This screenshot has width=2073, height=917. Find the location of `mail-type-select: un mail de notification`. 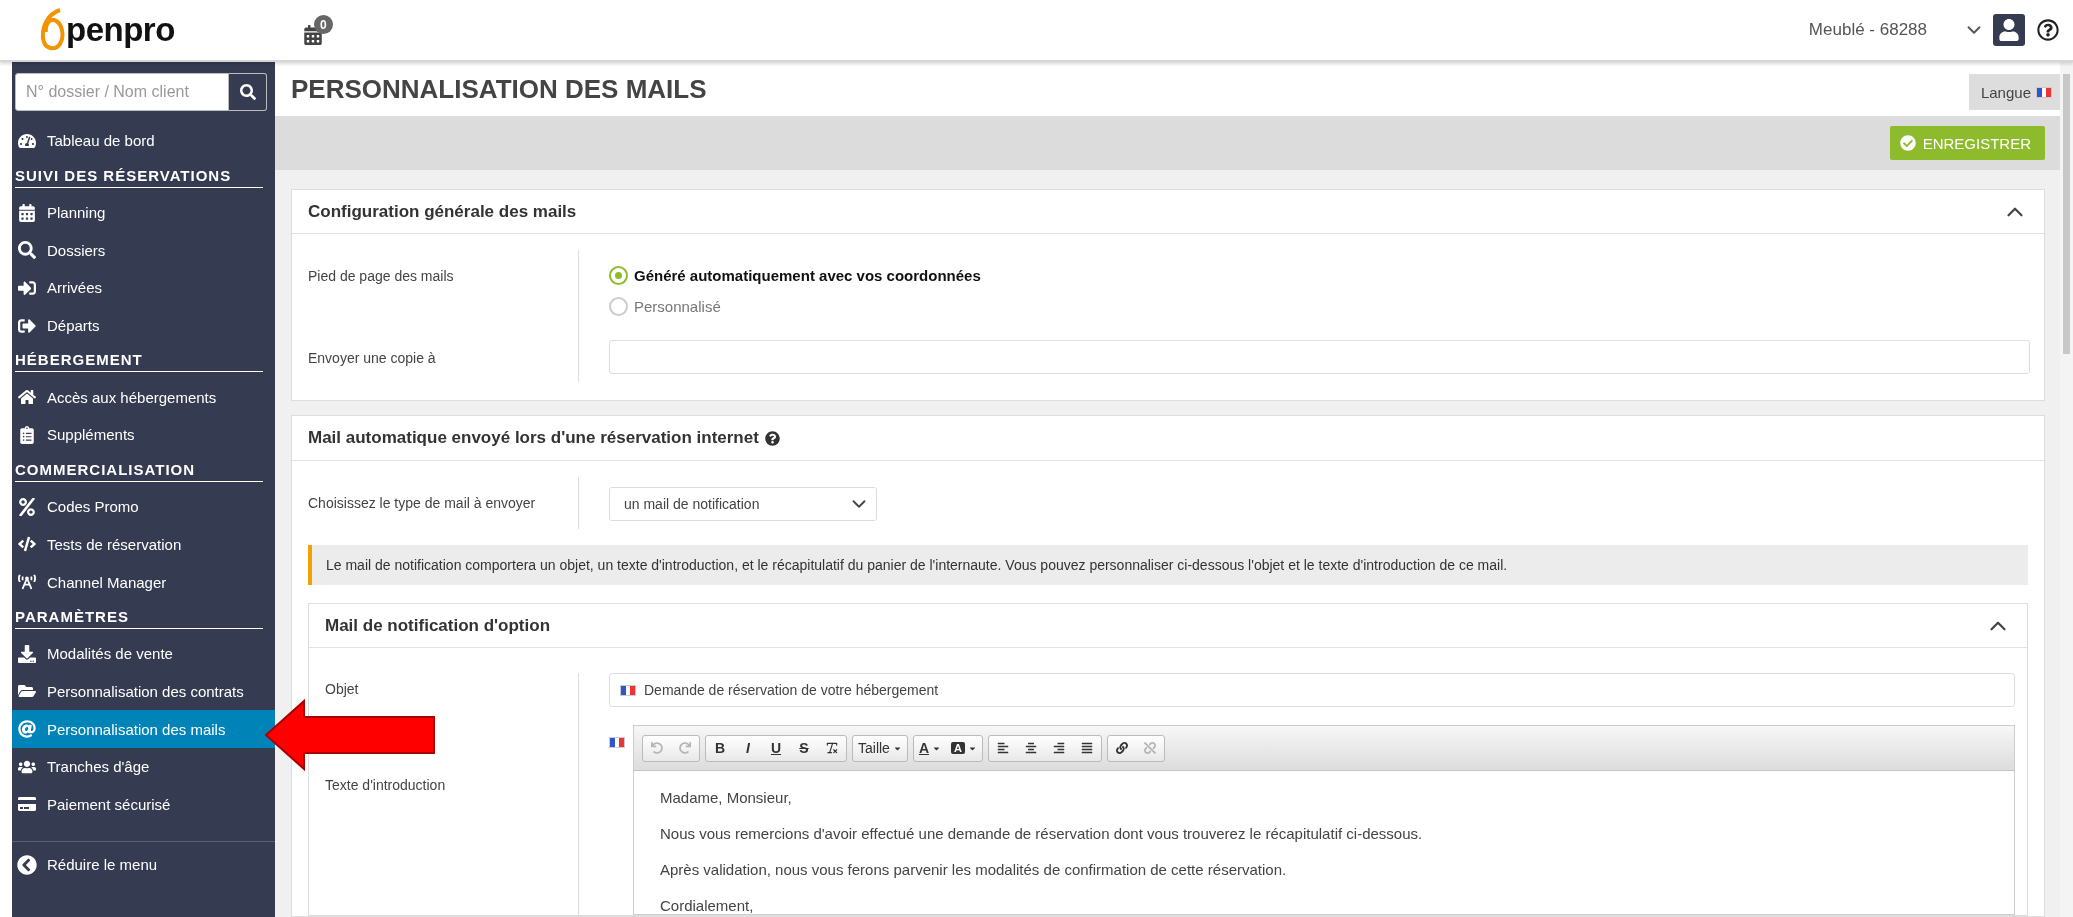

mail-type-select: un mail de notification is located at coordinates (743, 504).